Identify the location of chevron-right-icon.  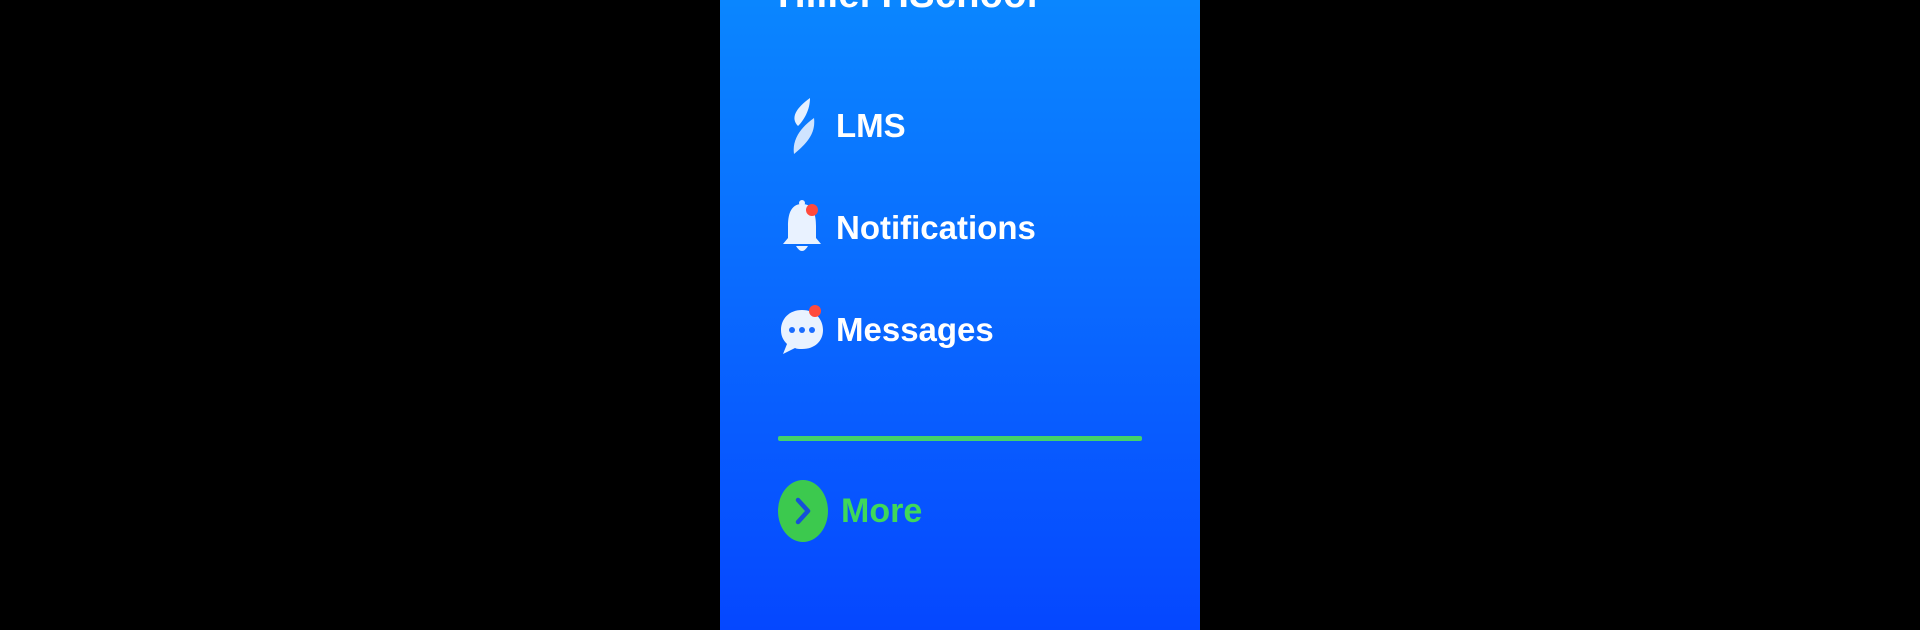
(803, 511).